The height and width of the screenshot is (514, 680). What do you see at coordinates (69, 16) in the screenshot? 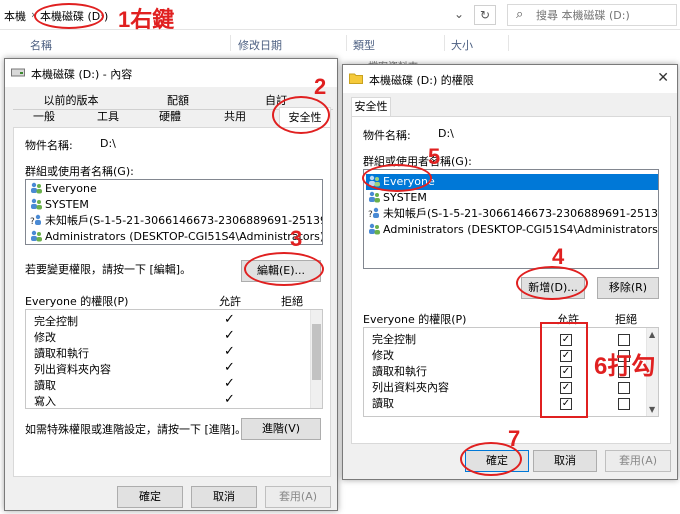
I see `annotation-ellipse-drive` at bounding box center [69, 16].